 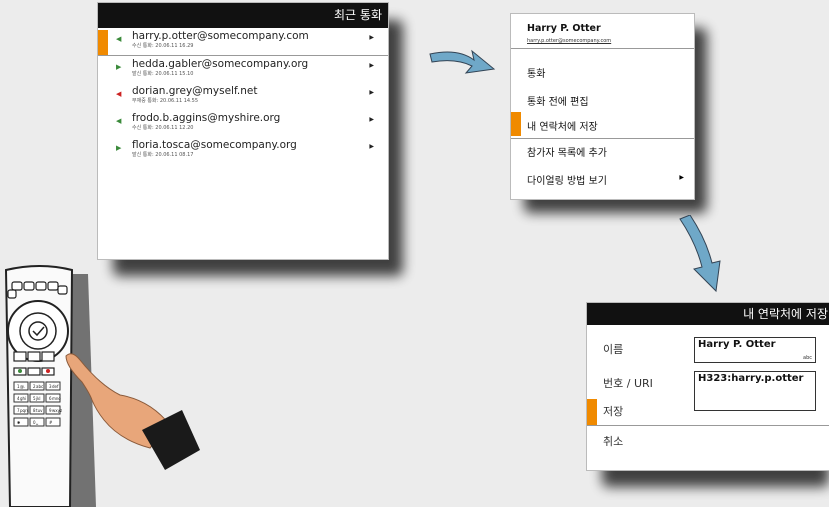 What do you see at coordinates (755, 391) in the screenshot?
I see `uri-field: H323:harry.p.otter` at bounding box center [755, 391].